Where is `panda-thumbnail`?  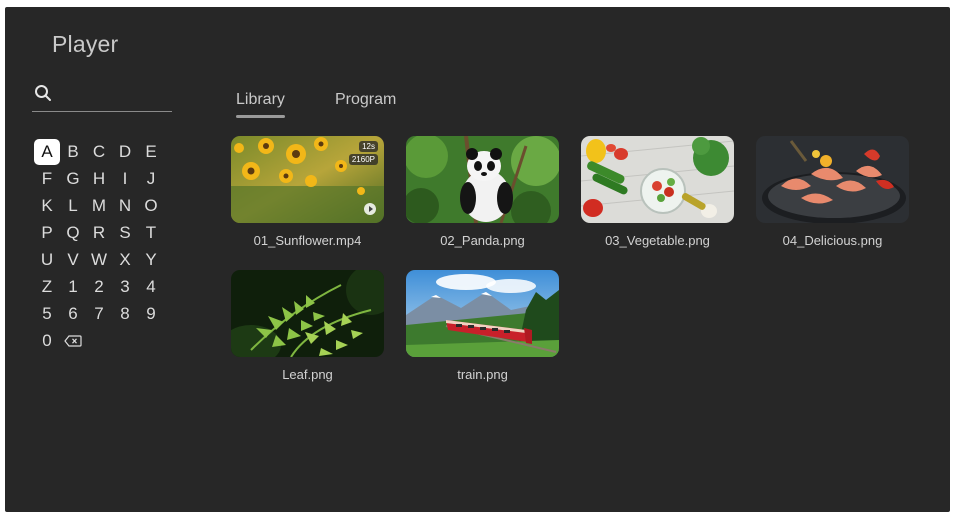 panda-thumbnail is located at coordinates (482, 179).